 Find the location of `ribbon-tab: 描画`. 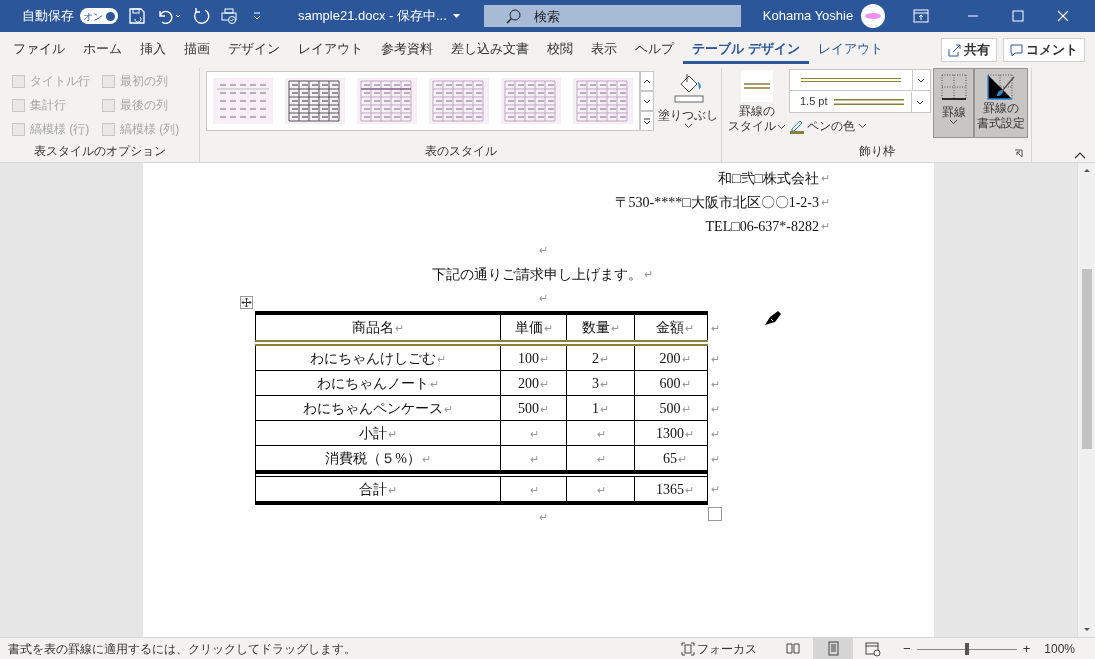

ribbon-tab: 描画 is located at coordinates (197, 50).